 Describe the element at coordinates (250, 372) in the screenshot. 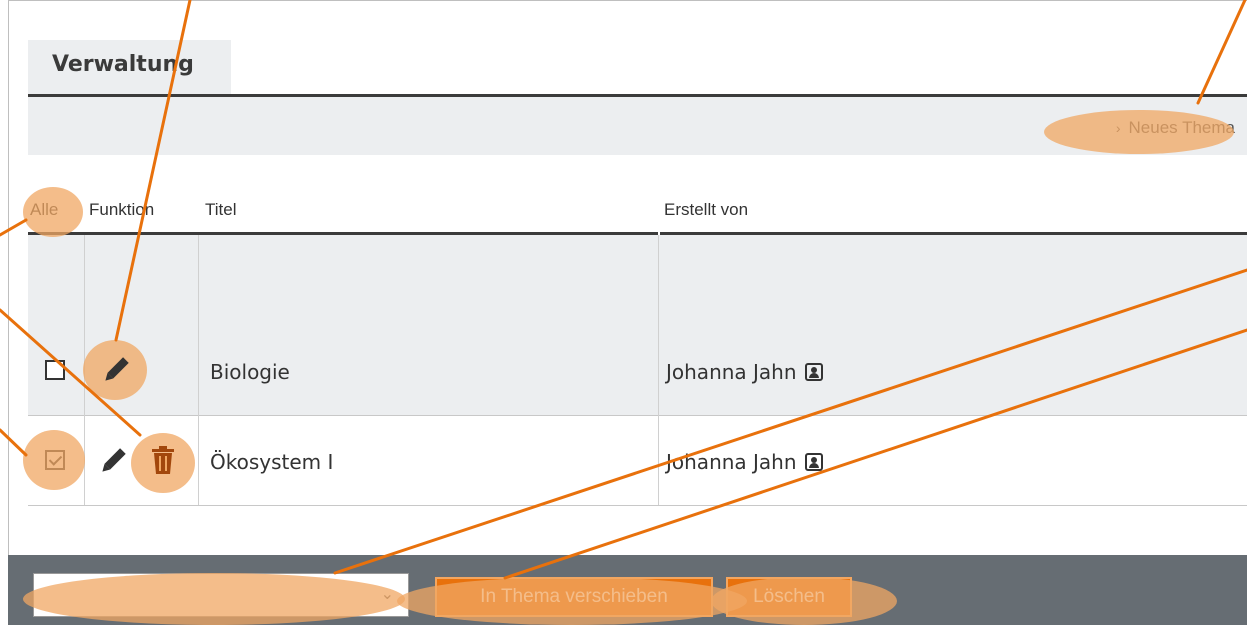

I see `row-title: Biologie` at that location.